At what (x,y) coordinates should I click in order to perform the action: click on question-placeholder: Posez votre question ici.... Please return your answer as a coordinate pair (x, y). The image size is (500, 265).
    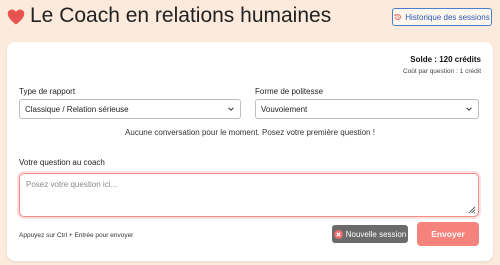
    Looking at the image, I should click on (72, 184).